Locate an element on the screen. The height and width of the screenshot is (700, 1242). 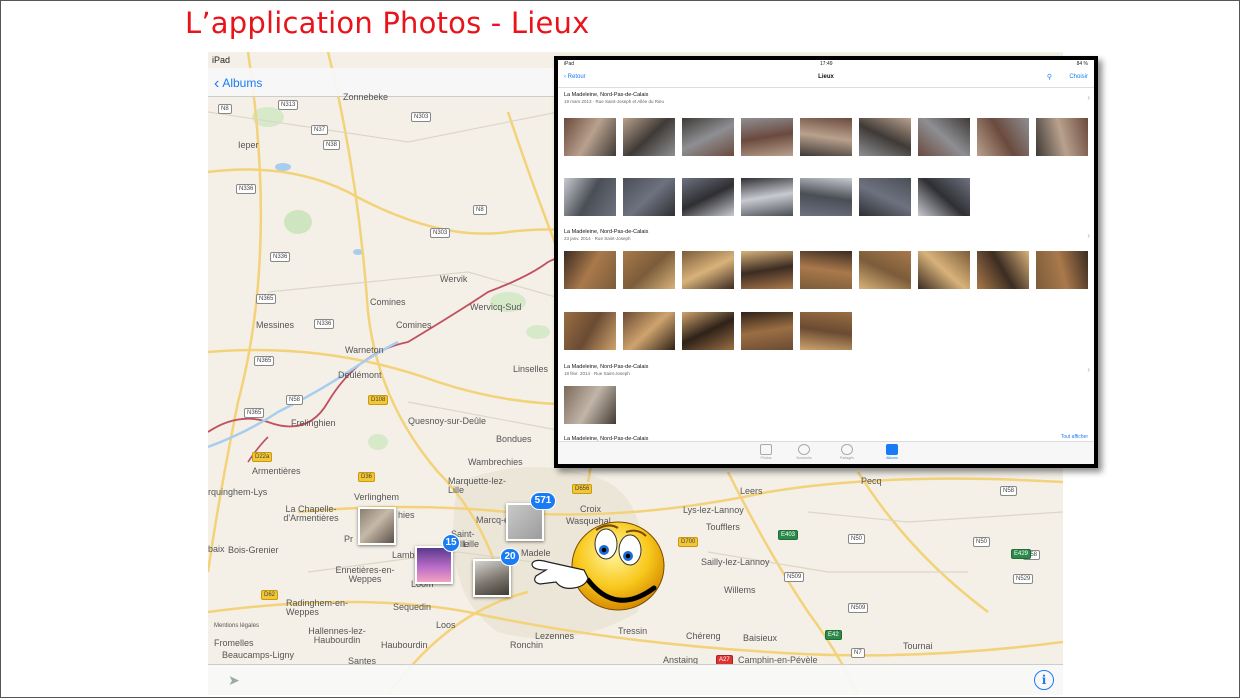
section-subtitle: 18 févr. 2014 · Rue Saint-Joseph is located at coordinates (597, 373).